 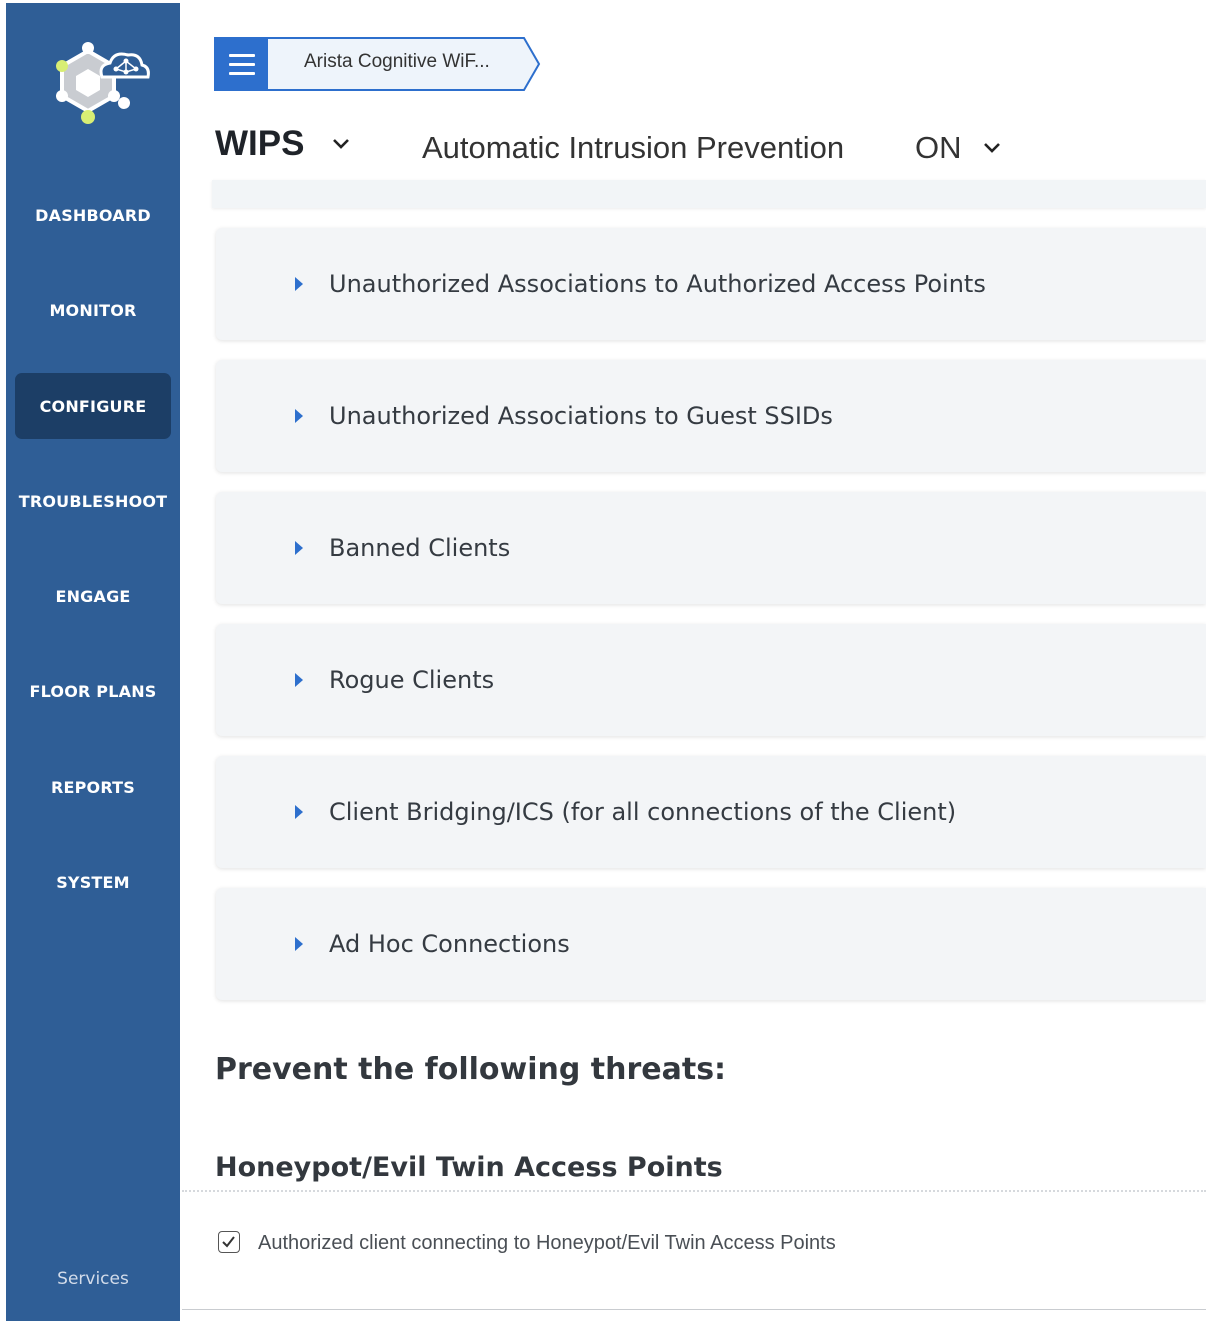 I want to click on section-title: Prevent the following threats:, so click(x=471, y=1069).